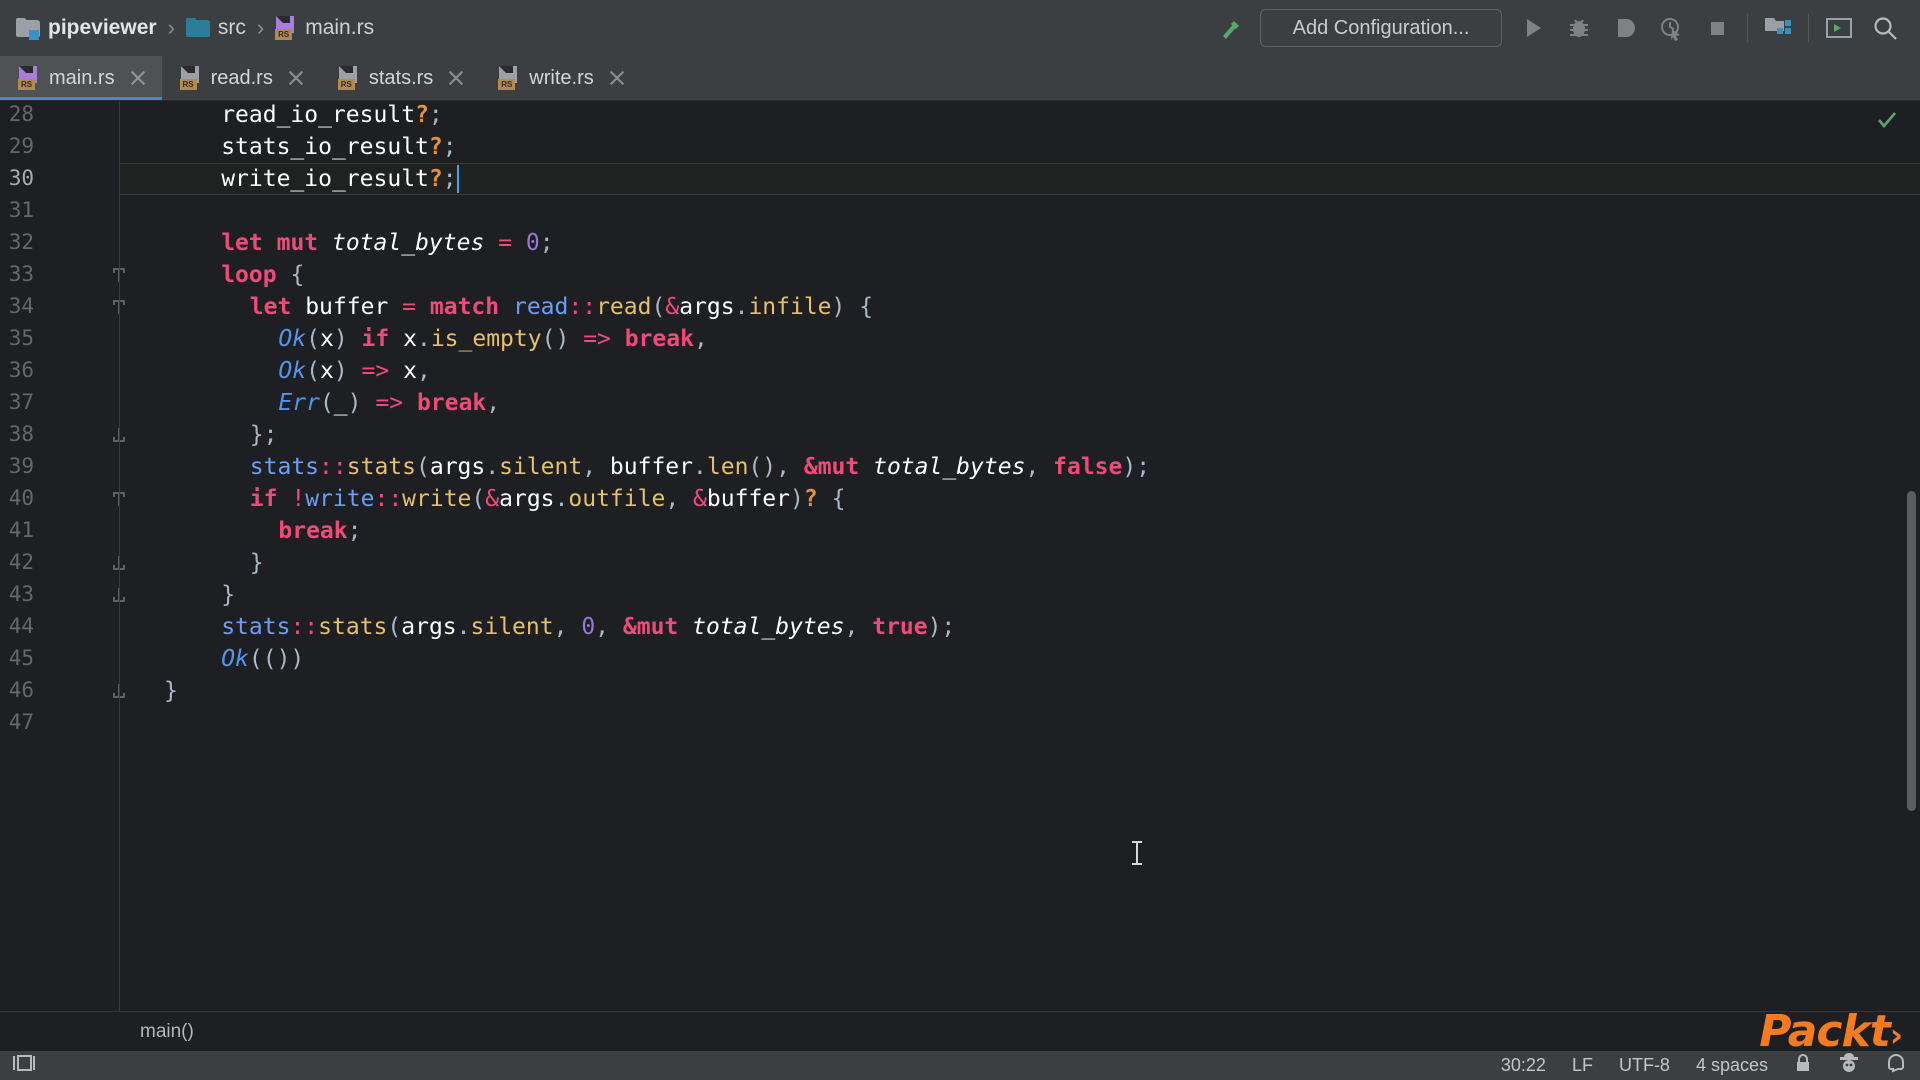 Image resolution: width=1920 pixels, height=1080 pixels. I want to click on run-icon, so click(1533, 28).